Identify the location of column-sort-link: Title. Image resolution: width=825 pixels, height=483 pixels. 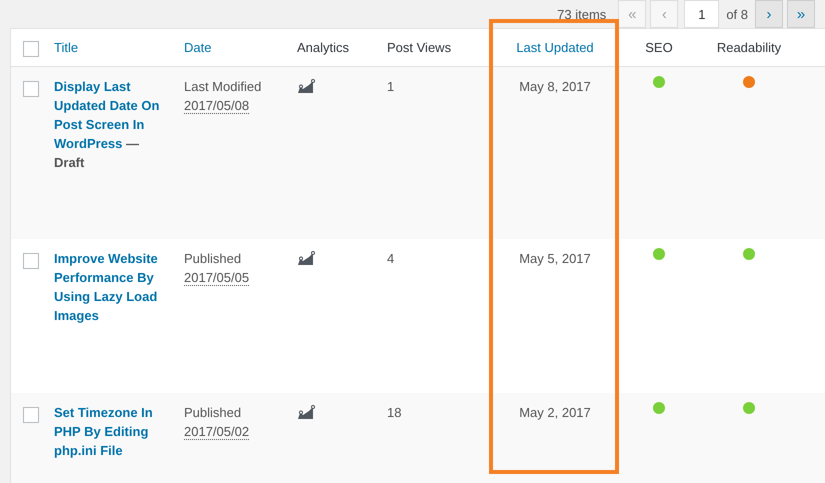
(66, 47).